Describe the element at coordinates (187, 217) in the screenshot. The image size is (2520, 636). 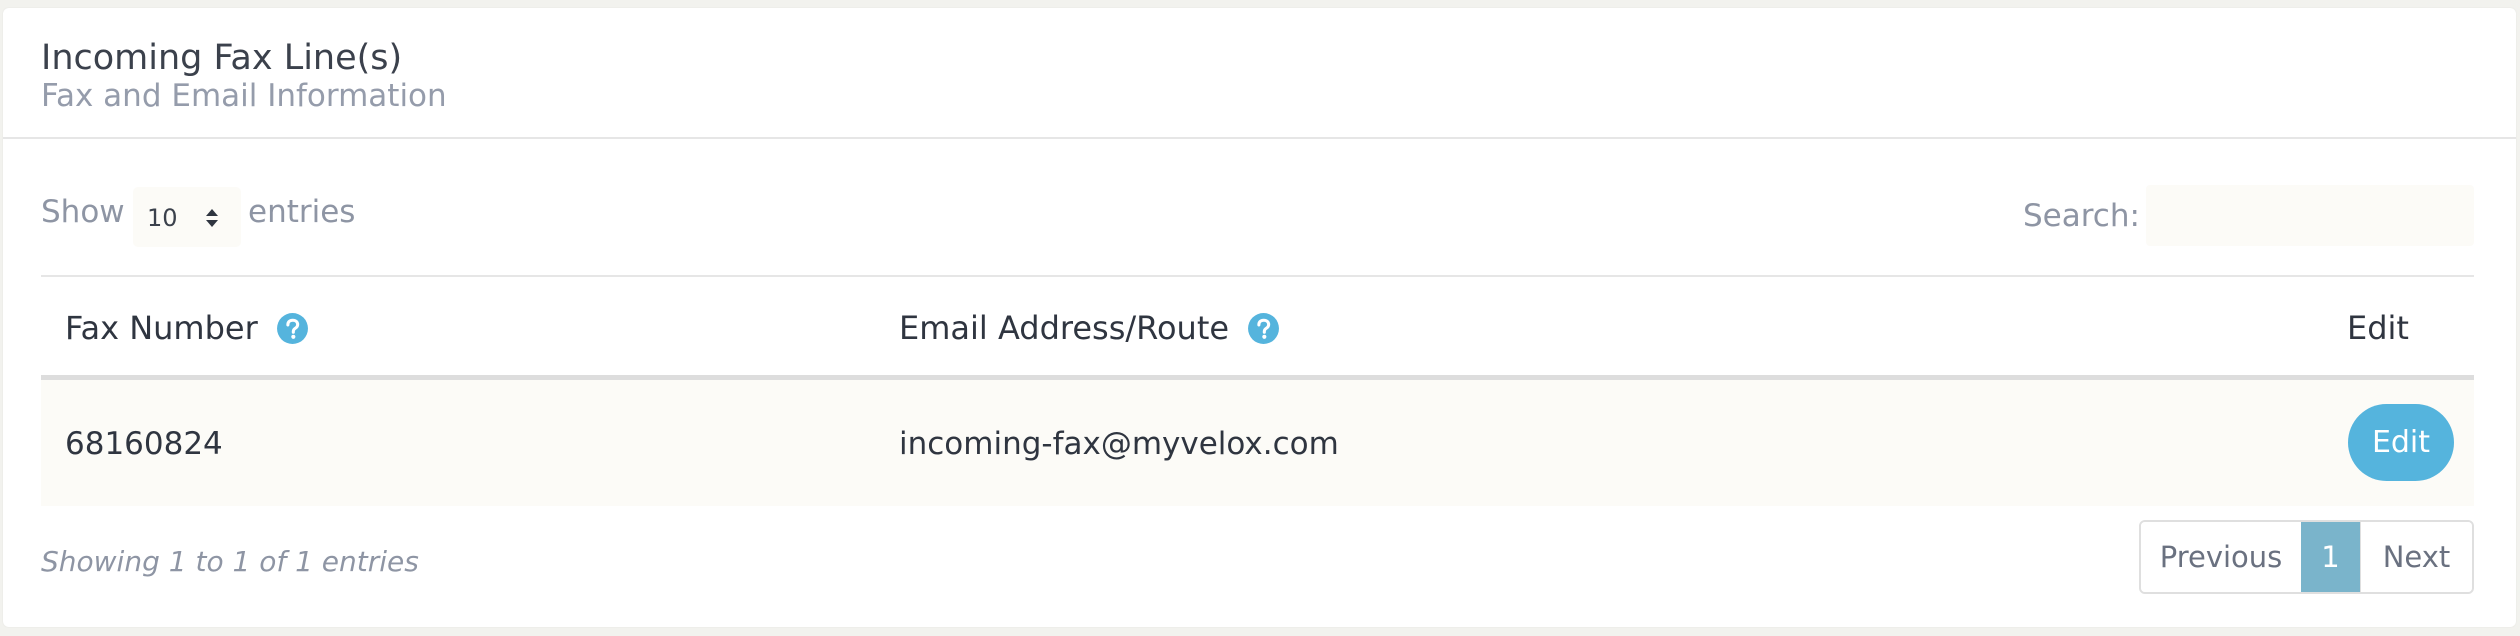
I see `entries-length-select: 10` at that location.